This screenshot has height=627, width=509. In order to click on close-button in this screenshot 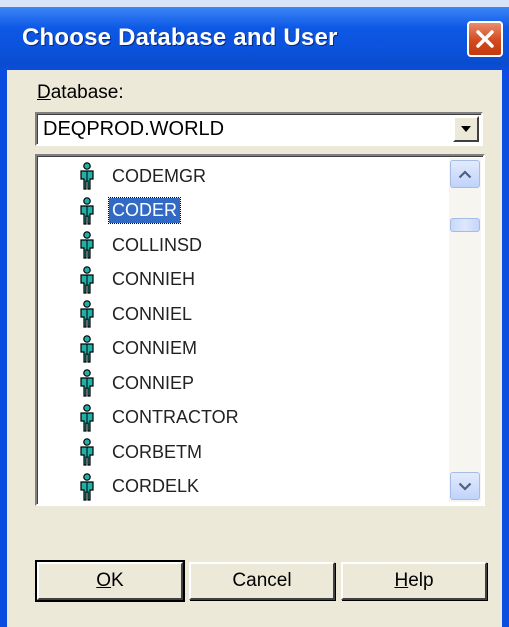, I will do `click(485, 39)`.